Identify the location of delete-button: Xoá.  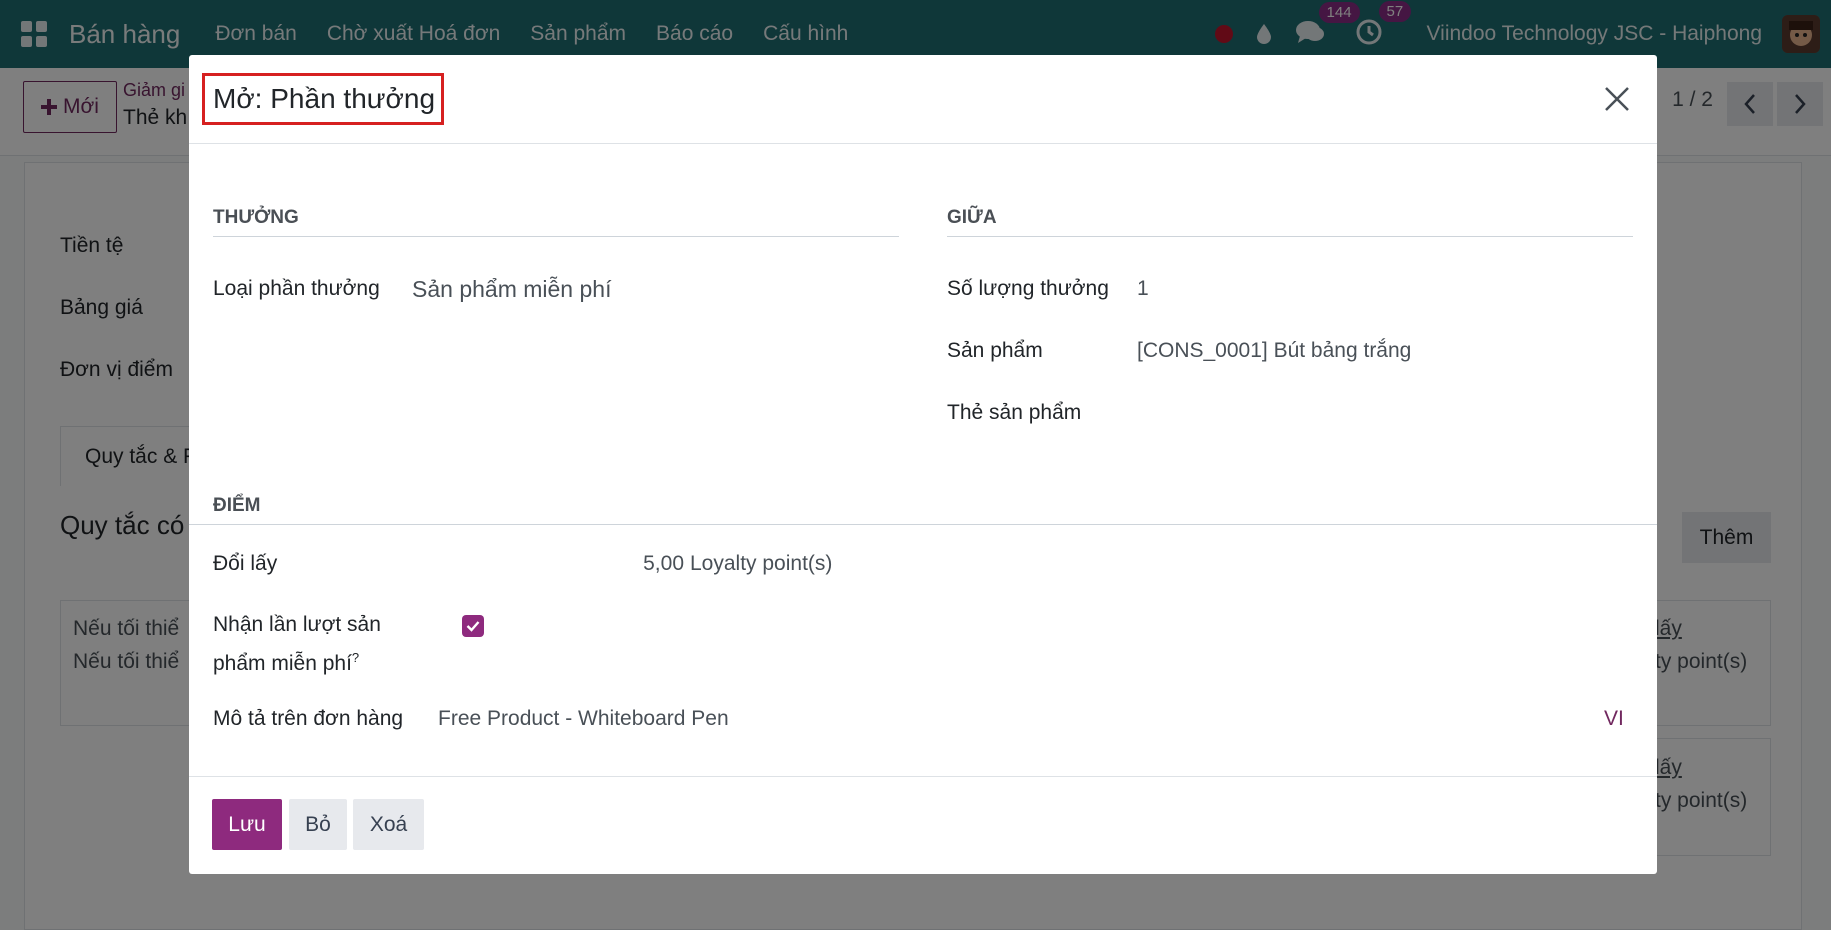
(388, 824).